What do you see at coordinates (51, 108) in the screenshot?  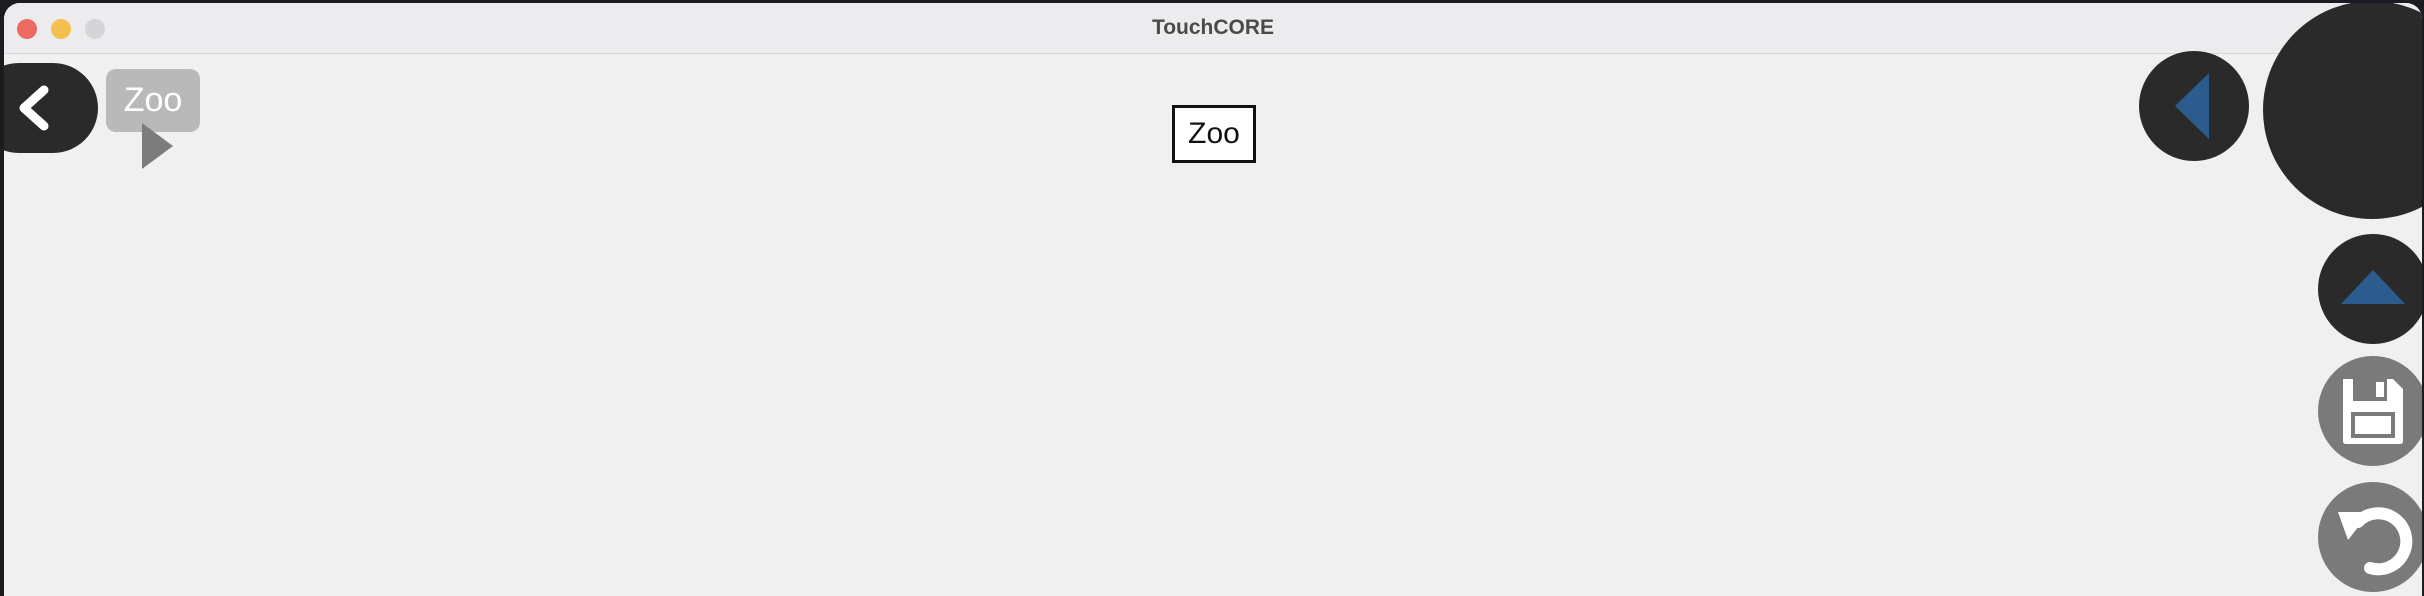 I see `back-button` at bounding box center [51, 108].